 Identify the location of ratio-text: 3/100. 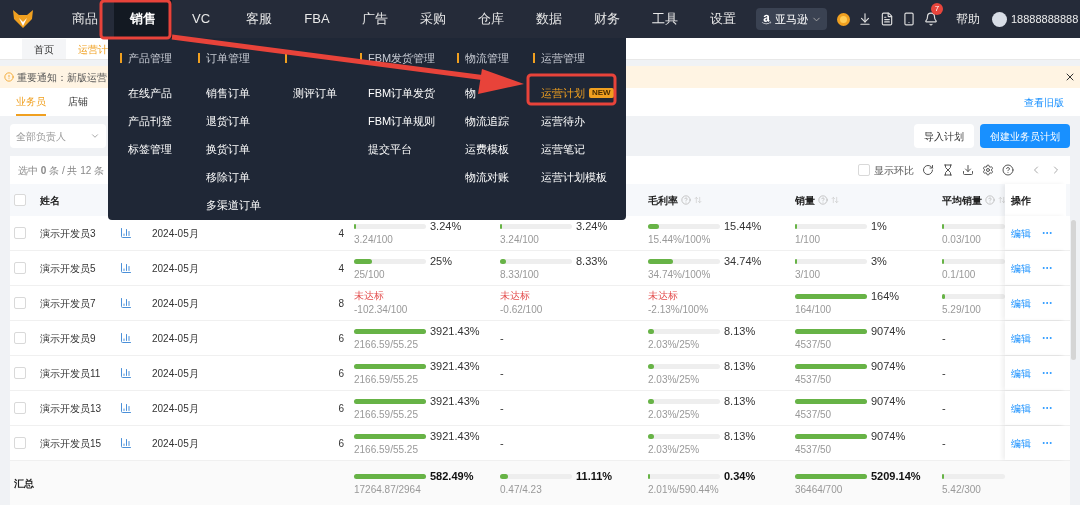
(808, 275).